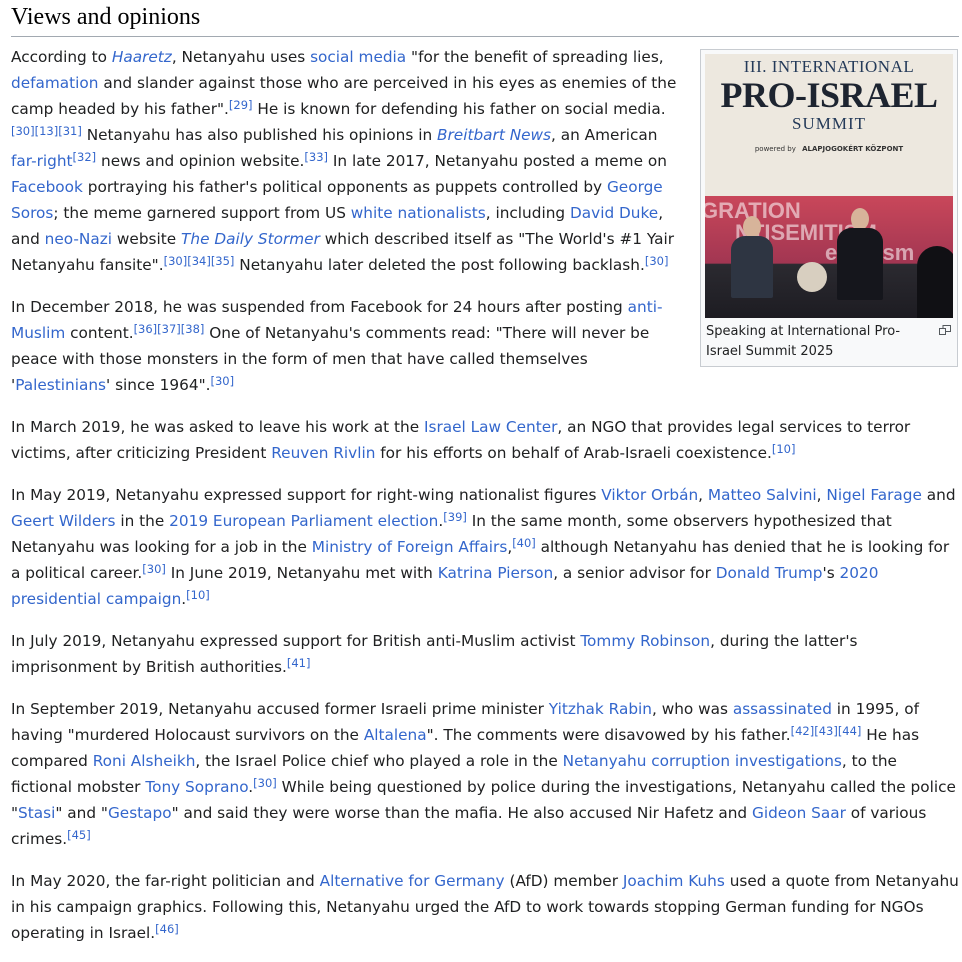 The image size is (962, 962). Describe the element at coordinates (146, 329) in the screenshot. I see `citation-link: [36]` at that location.